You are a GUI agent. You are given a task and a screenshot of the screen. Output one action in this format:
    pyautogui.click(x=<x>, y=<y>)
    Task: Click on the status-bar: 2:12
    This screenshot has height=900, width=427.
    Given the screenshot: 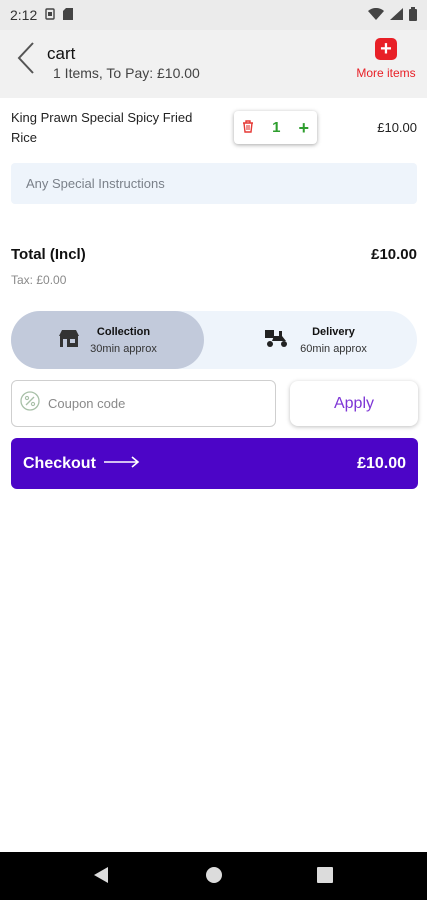 What is the action you would take?
    pyautogui.click(x=213, y=15)
    